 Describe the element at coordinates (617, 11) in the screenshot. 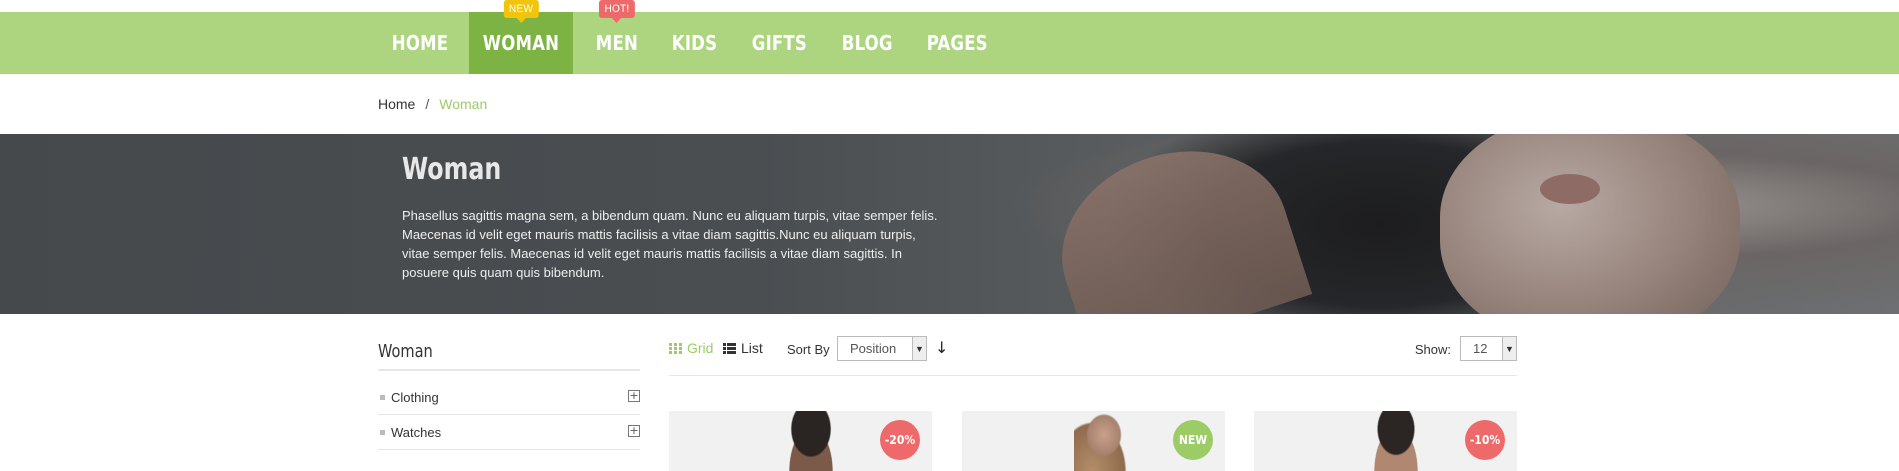

I see `hot-badge: HOT!` at that location.